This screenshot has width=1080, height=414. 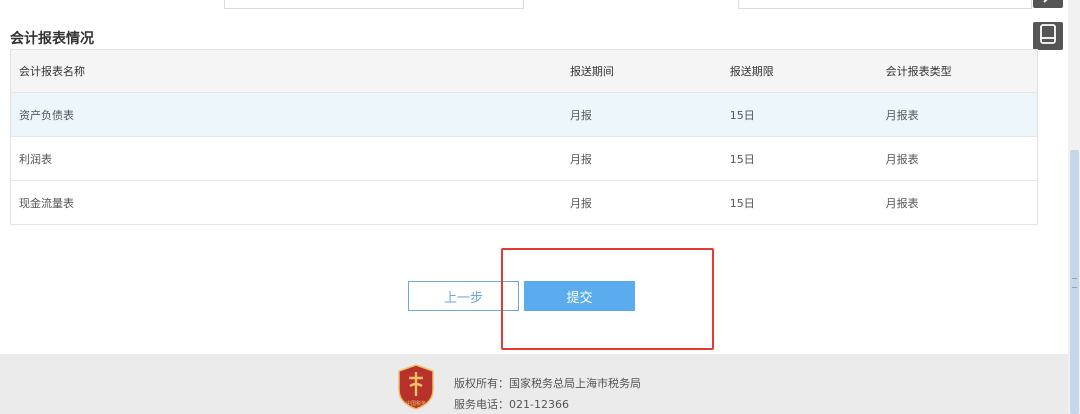 I want to click on section-title: 会计报表情况, so click(x=52, y=39).